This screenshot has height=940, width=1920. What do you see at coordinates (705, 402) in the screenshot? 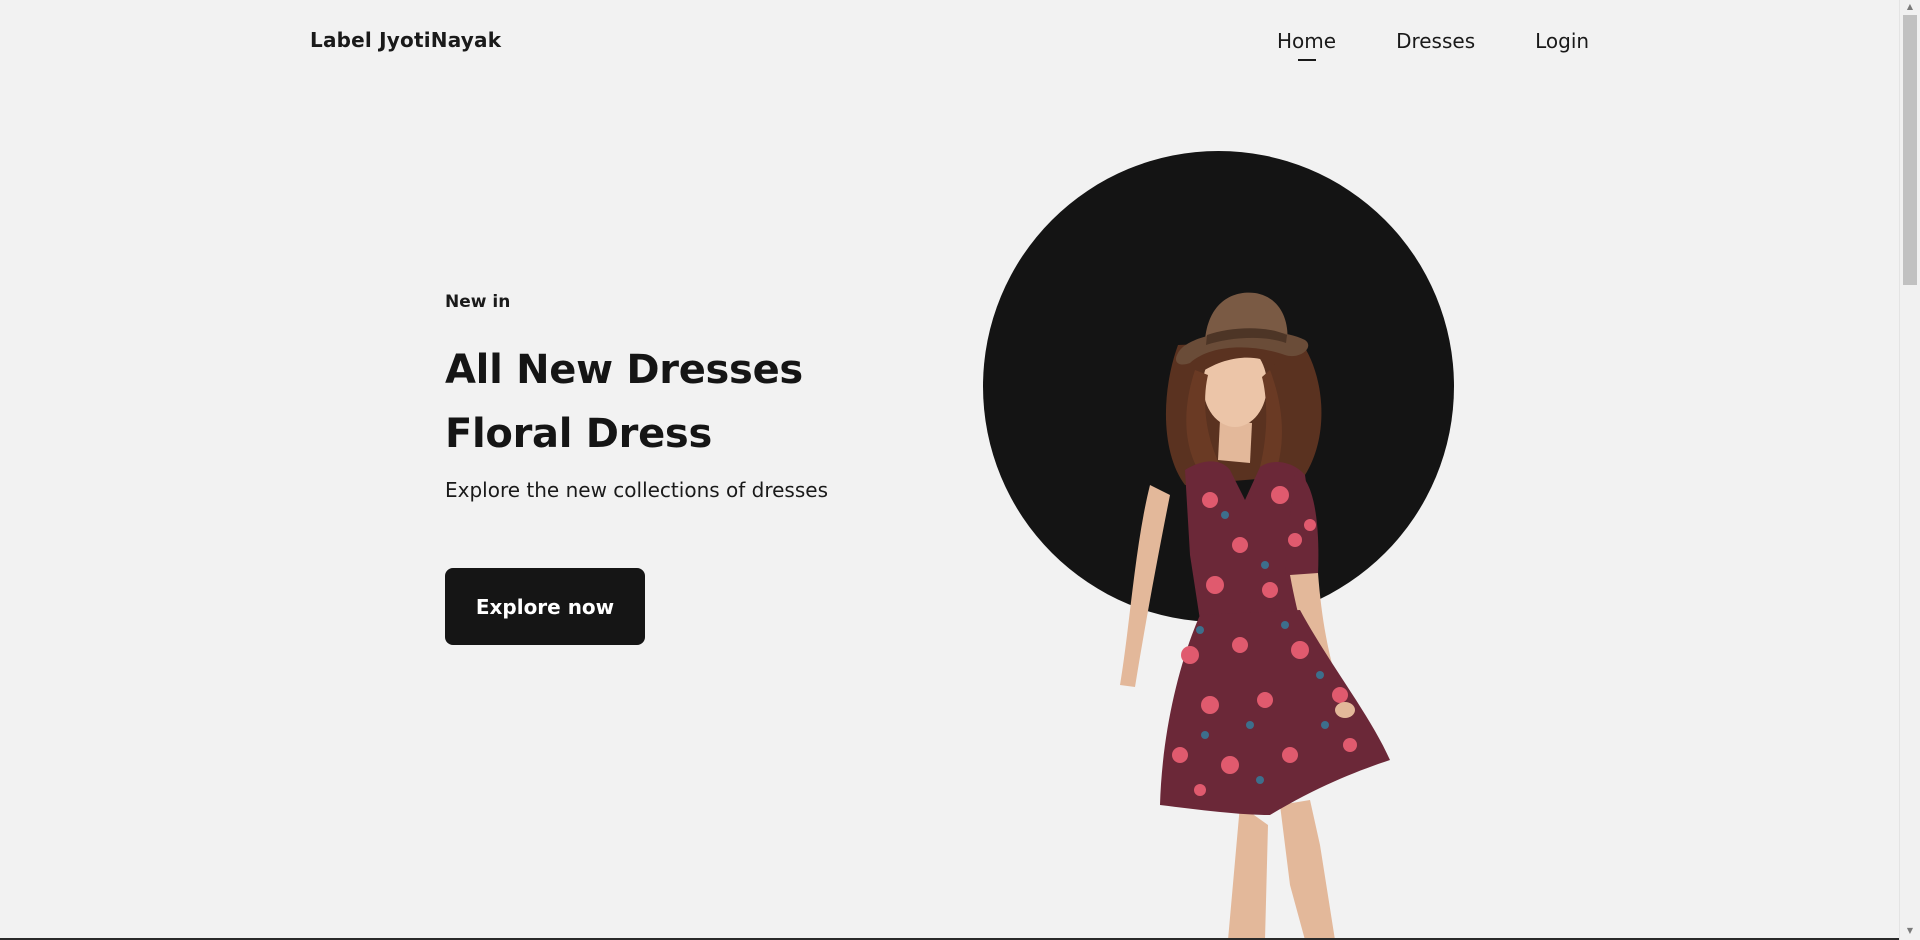
I see `hero-headline: All New Dresses Floral Dress` at bounding box center [705, 402].